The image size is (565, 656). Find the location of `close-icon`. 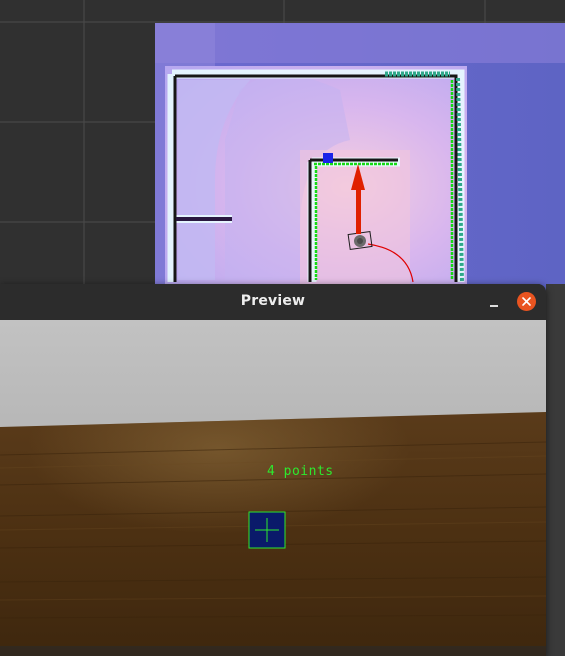

close-icon is located at coordinates (526, 301).